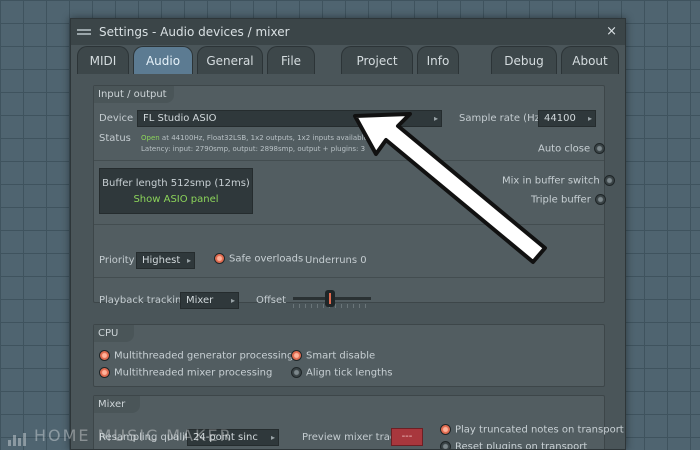 The width and height of the screenshot is (700, 450). I want to click on priority-select: Highest ▸, so click(165, 260).